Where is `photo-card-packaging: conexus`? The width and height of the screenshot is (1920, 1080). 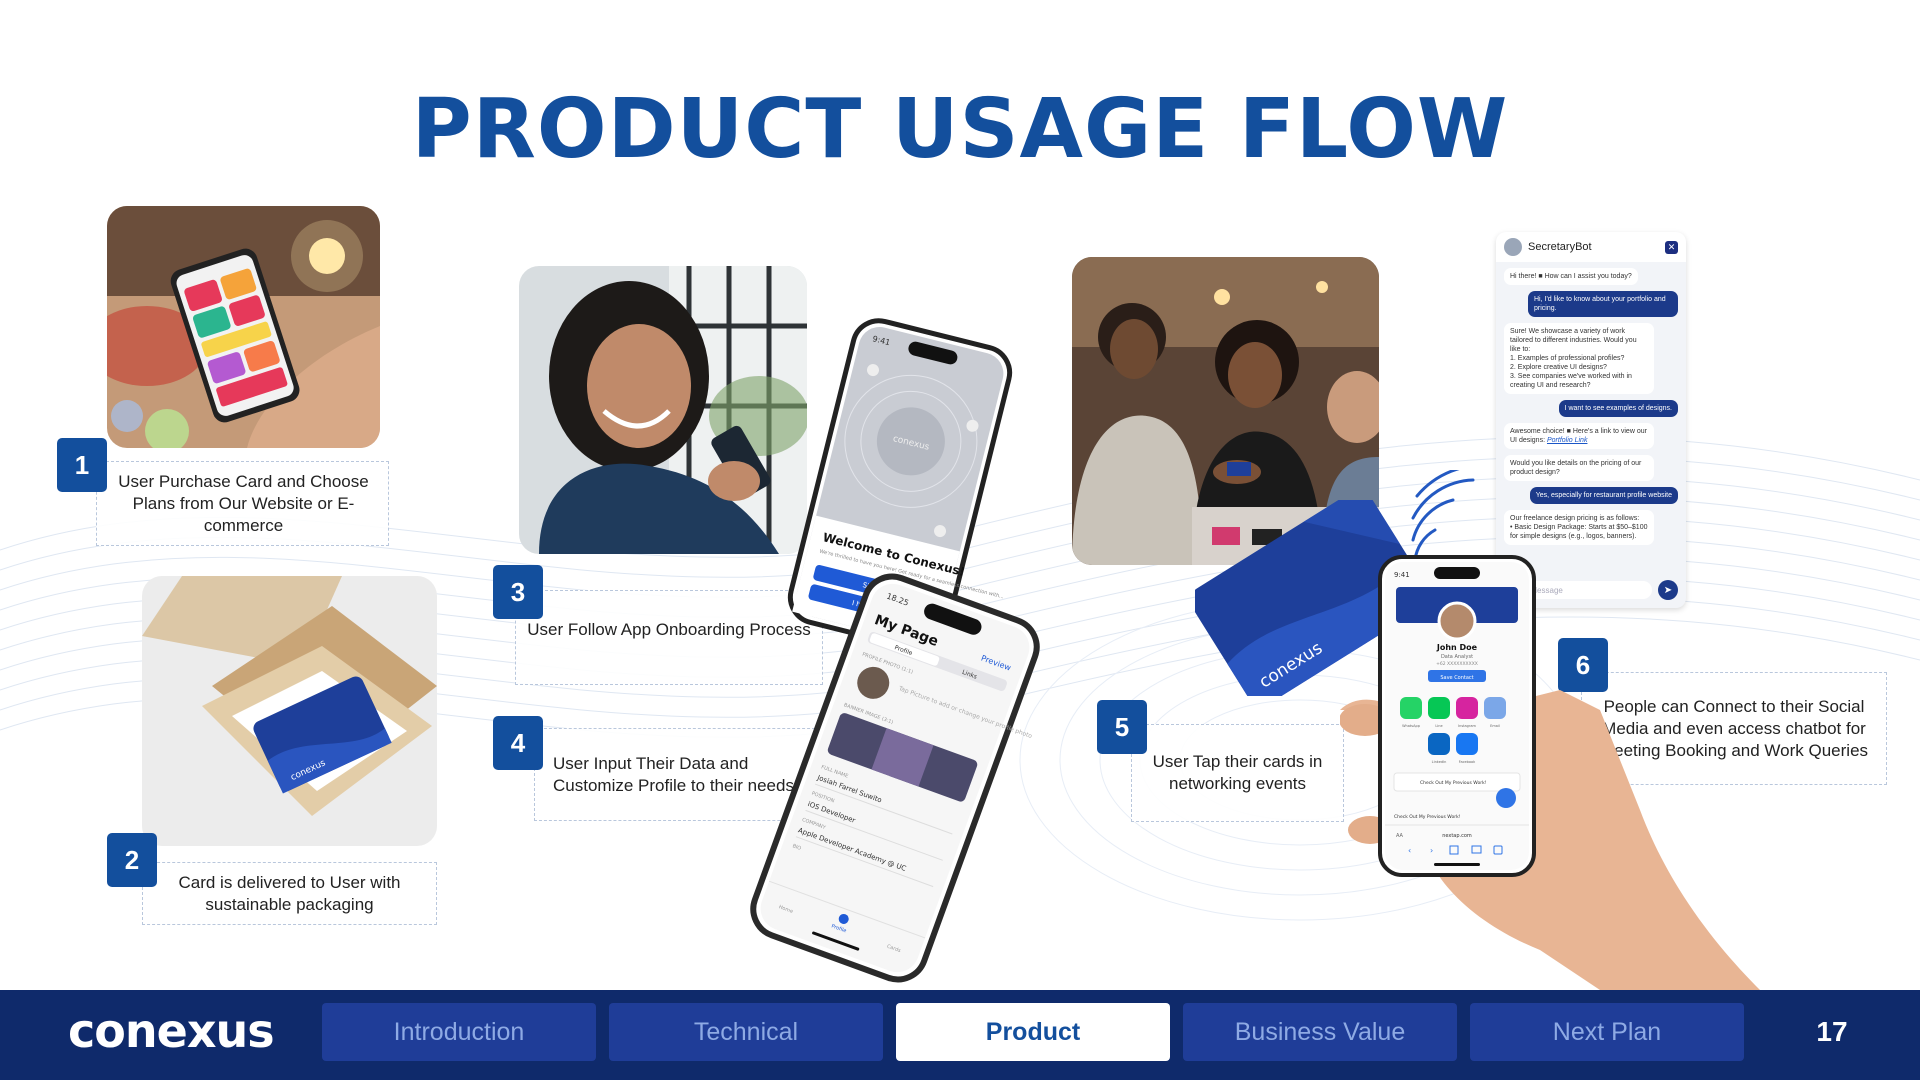 photo-card-packaging: conexus is located at coordinates (289, 711).